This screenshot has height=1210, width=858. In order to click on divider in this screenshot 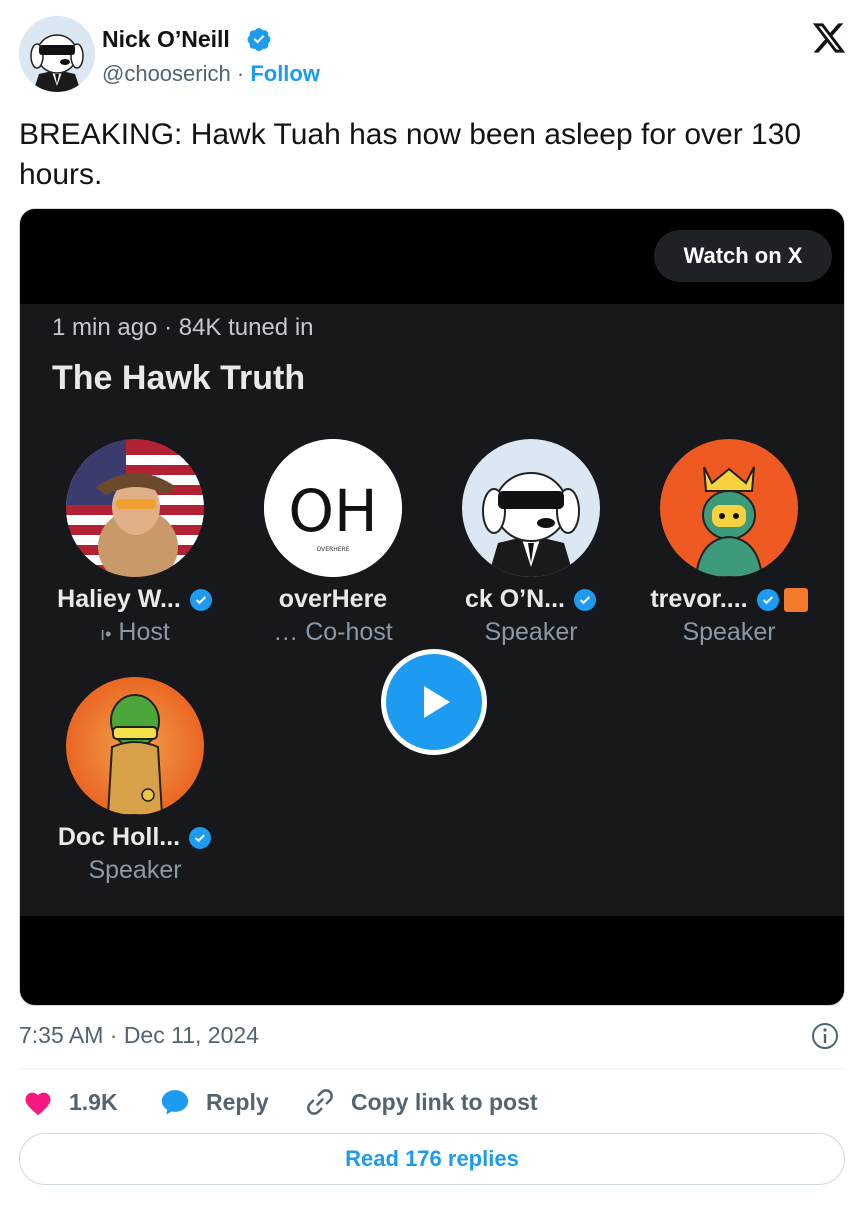, I will do `click(432, 1068)`.